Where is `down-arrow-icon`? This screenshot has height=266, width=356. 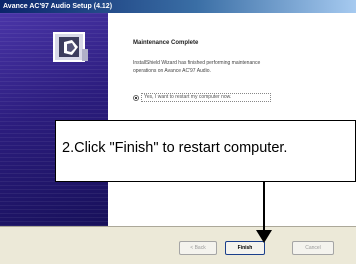
down-arrow-icon is located at coordinates (264, 207).